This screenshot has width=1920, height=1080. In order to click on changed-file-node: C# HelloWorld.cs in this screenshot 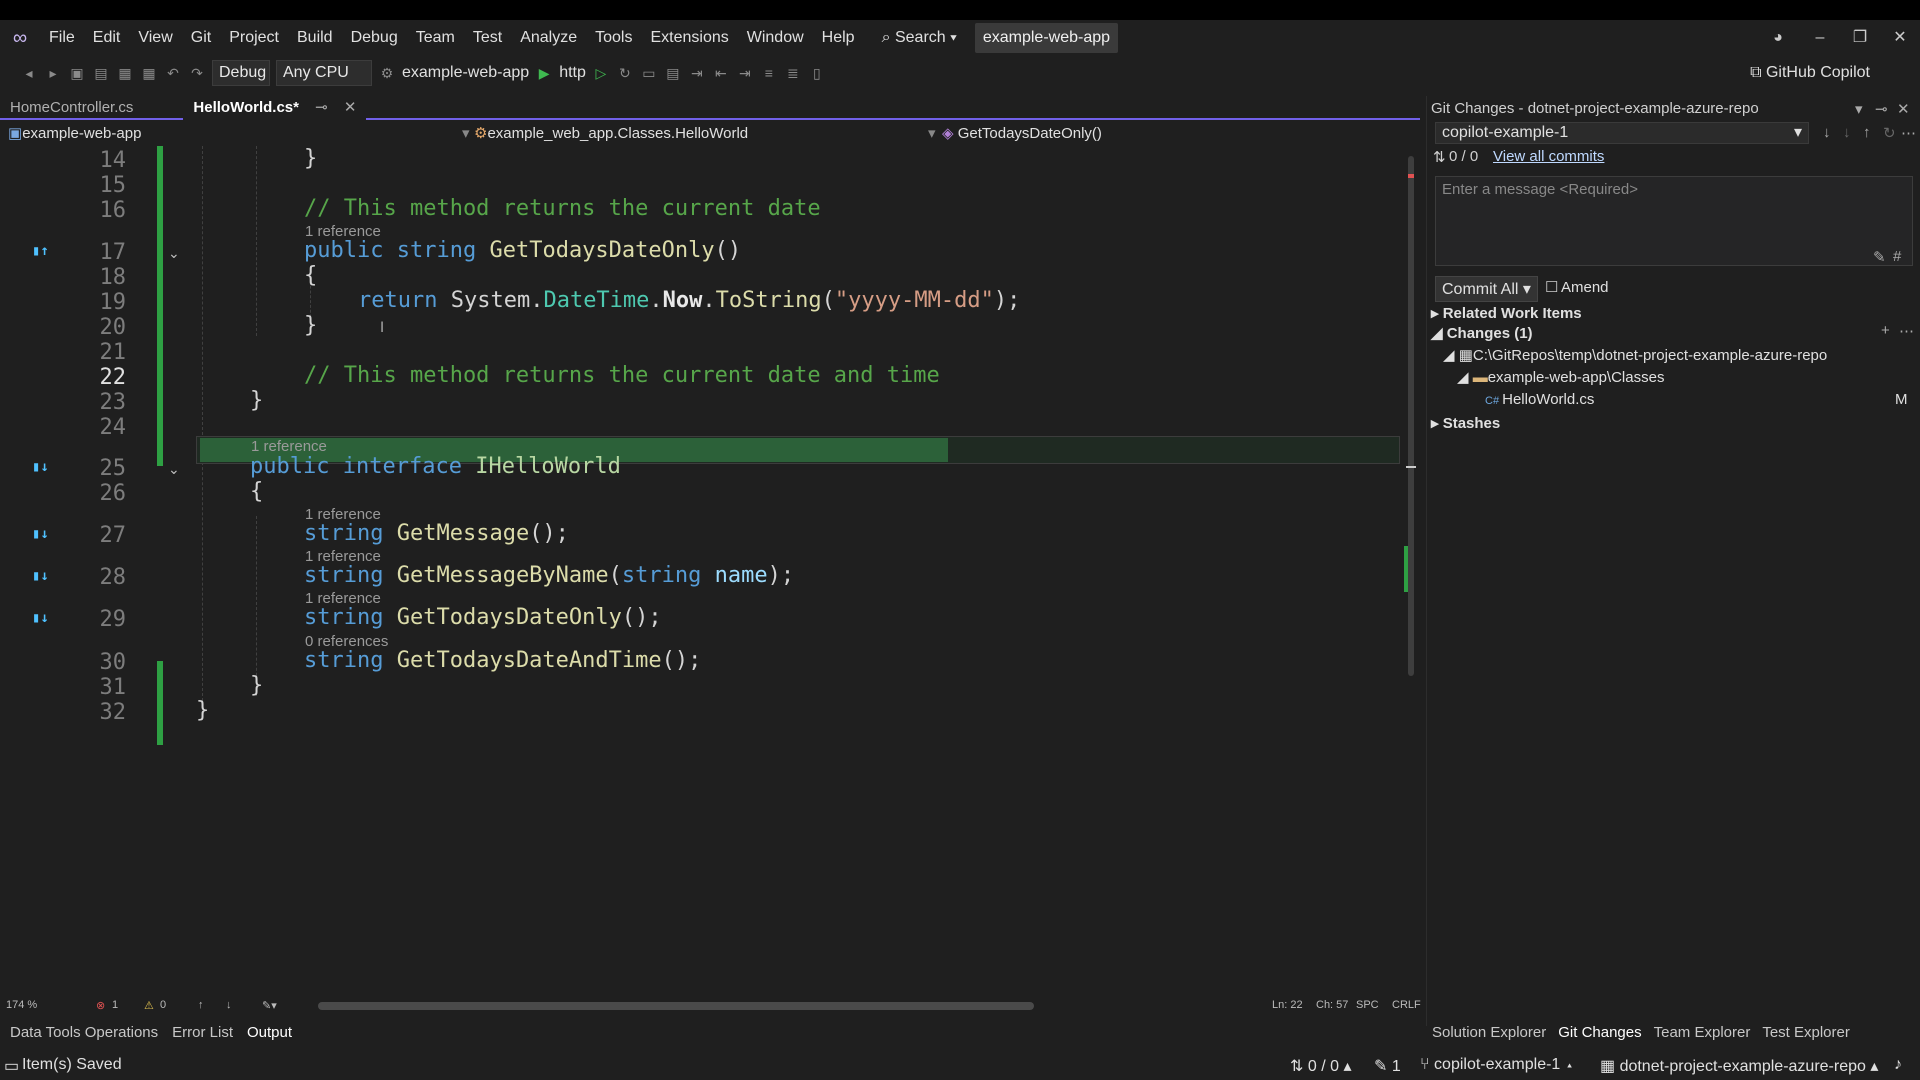, I will do `click(1539, 399)`.